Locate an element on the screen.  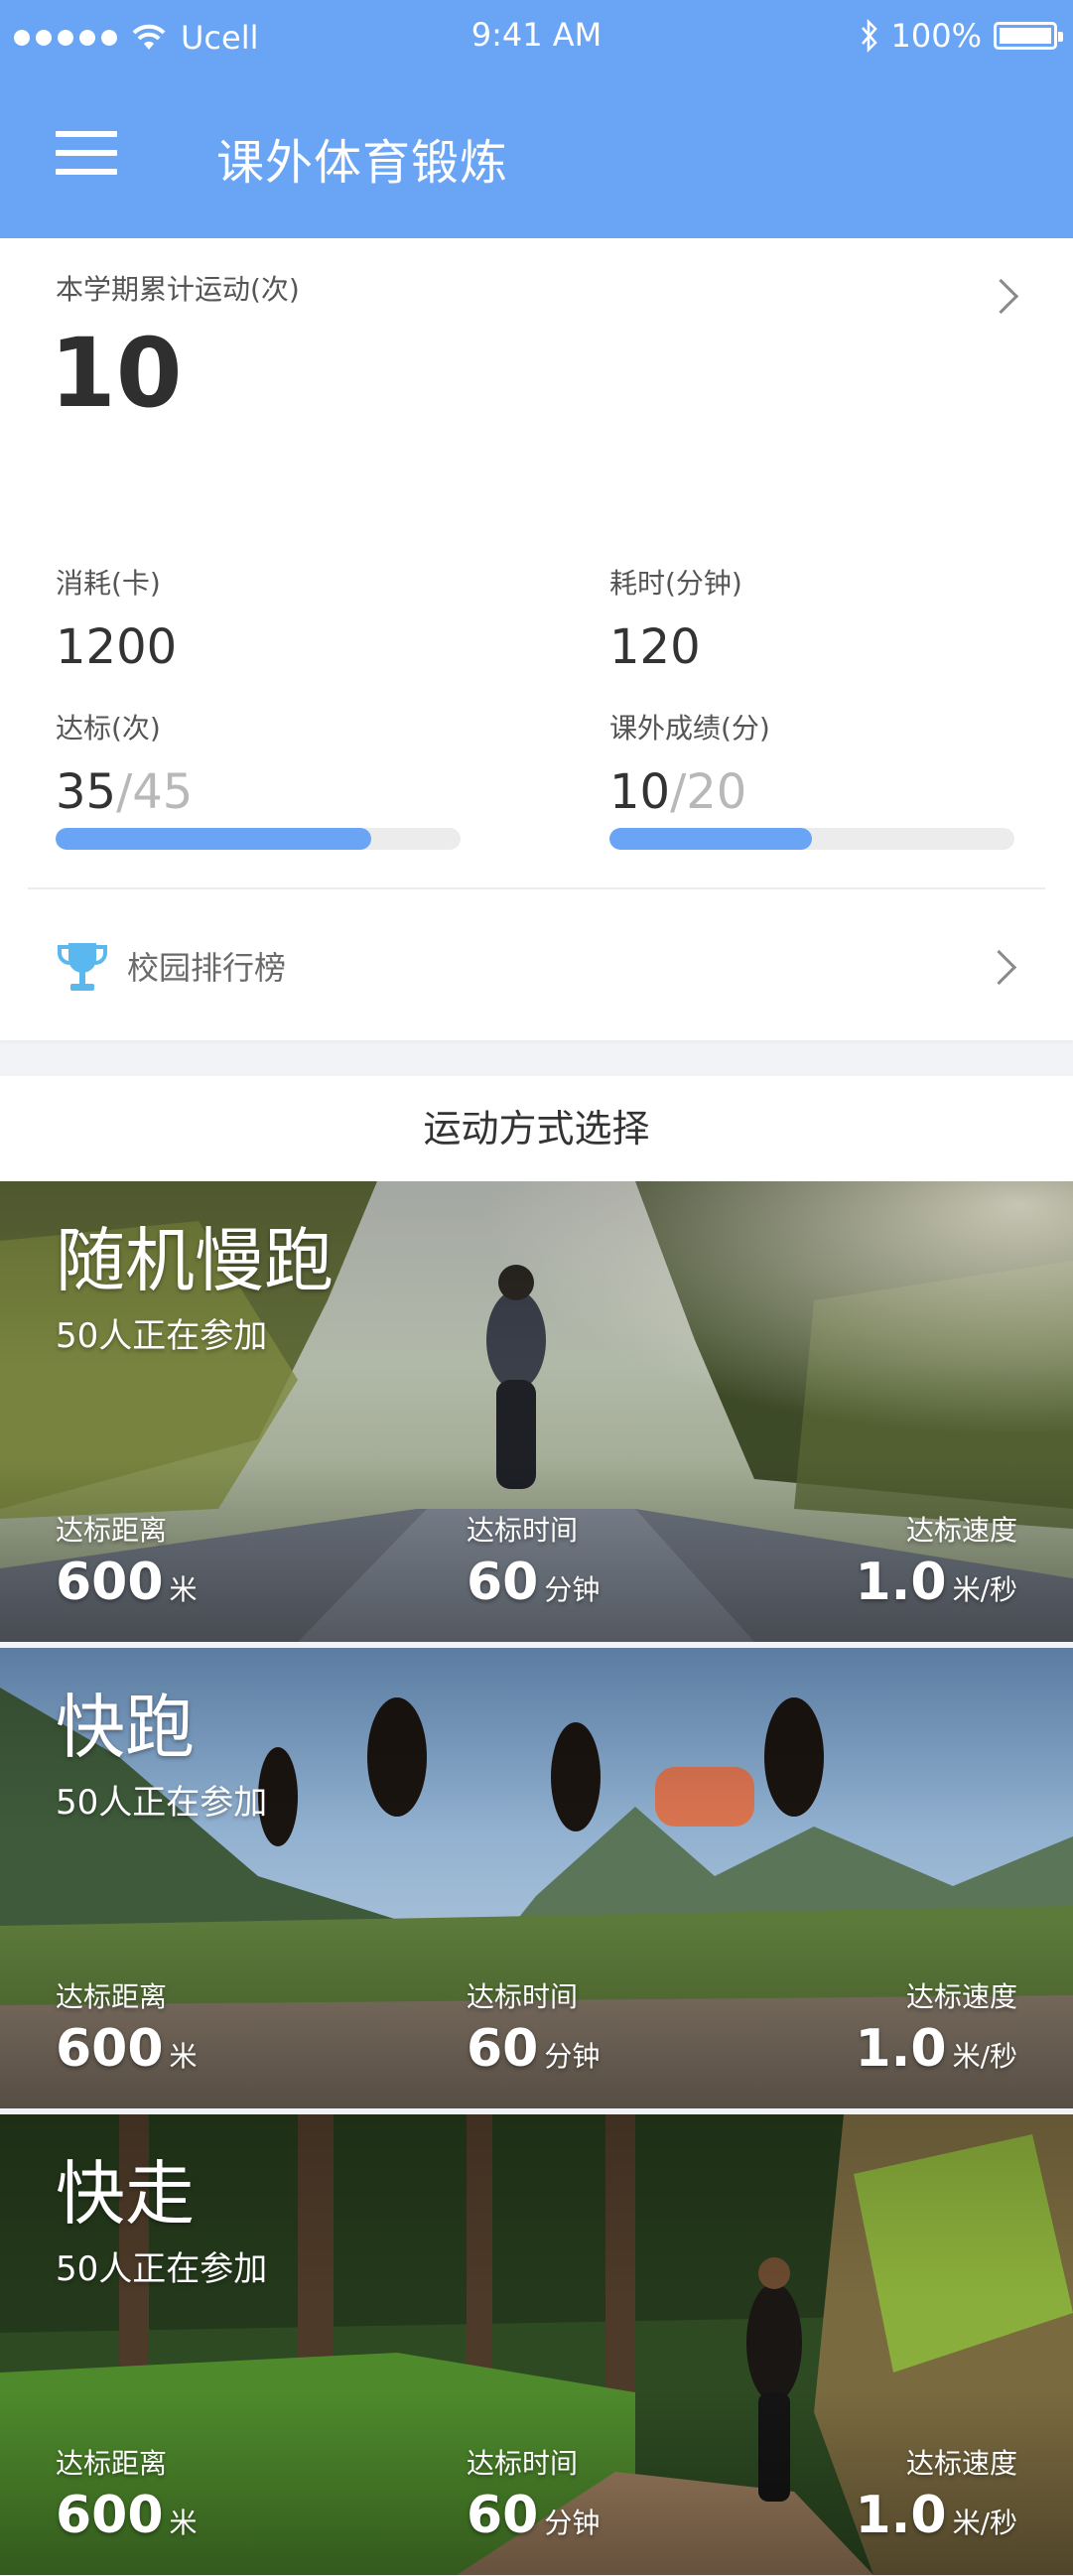
qualified-value: 35/45 is located at coordinates (124, 792).